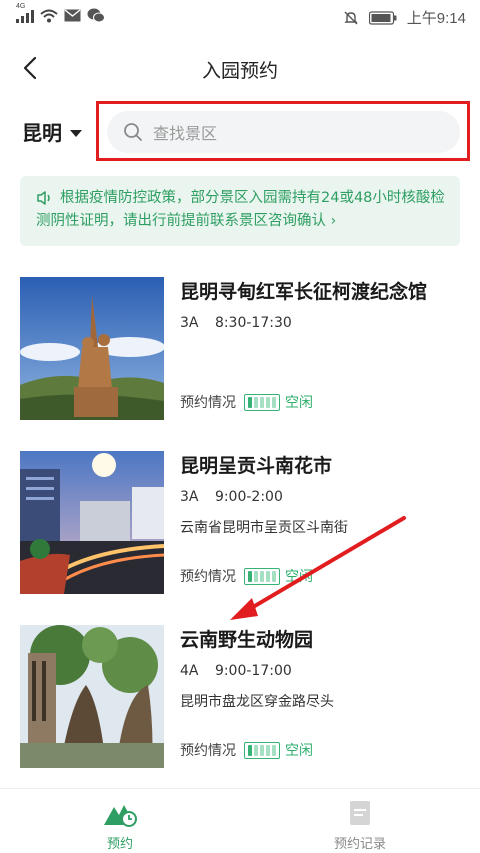  I want to click on clock: 上午9:14, so click(436, 18).